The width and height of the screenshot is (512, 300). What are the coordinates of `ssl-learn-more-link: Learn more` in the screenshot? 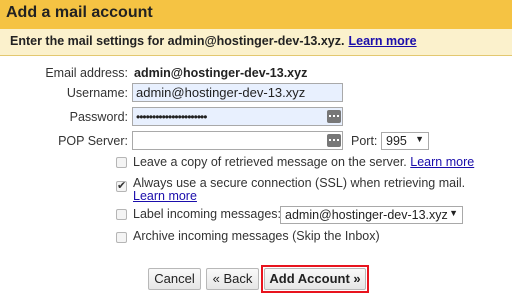 It's located at (165, 196).